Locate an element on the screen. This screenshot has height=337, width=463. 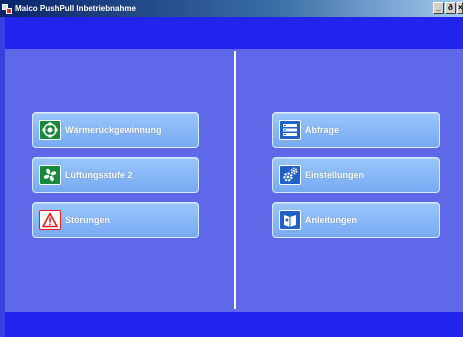
close-button: × is located at coordinates (460, 8).